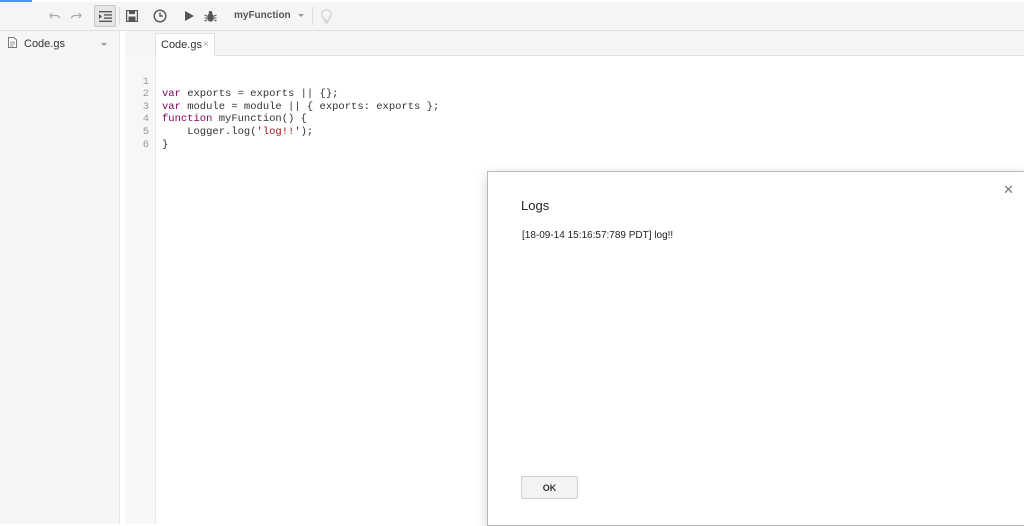  I want to click on undo-icon, so click(55, 15).